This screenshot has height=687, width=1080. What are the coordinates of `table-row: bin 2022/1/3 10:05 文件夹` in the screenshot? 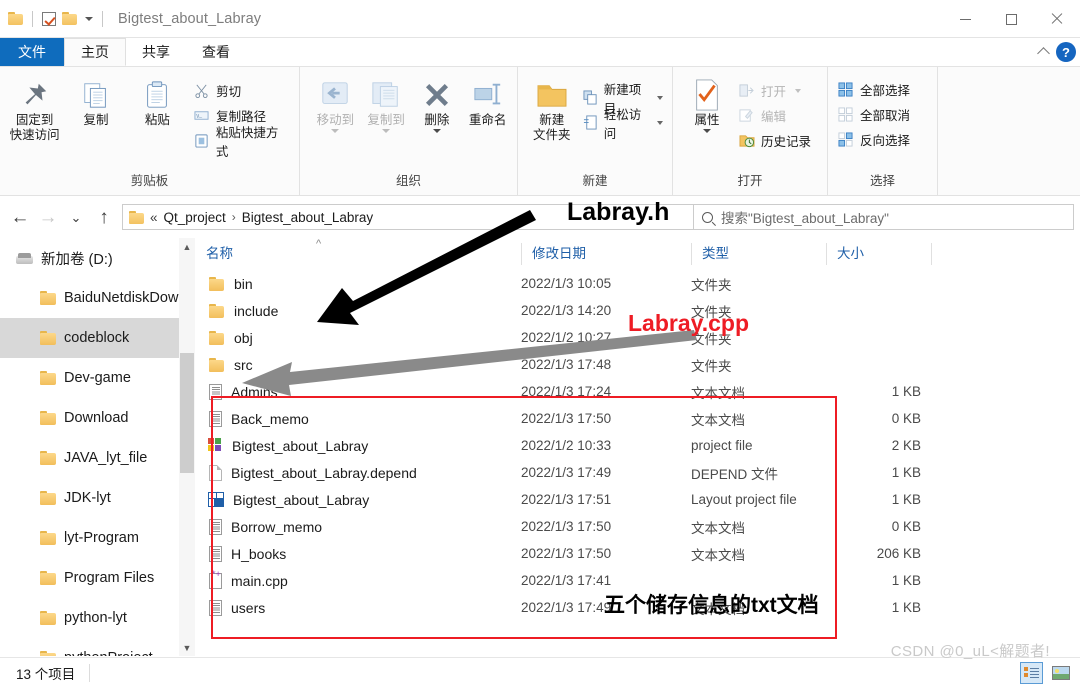 It's located at (638, 283).